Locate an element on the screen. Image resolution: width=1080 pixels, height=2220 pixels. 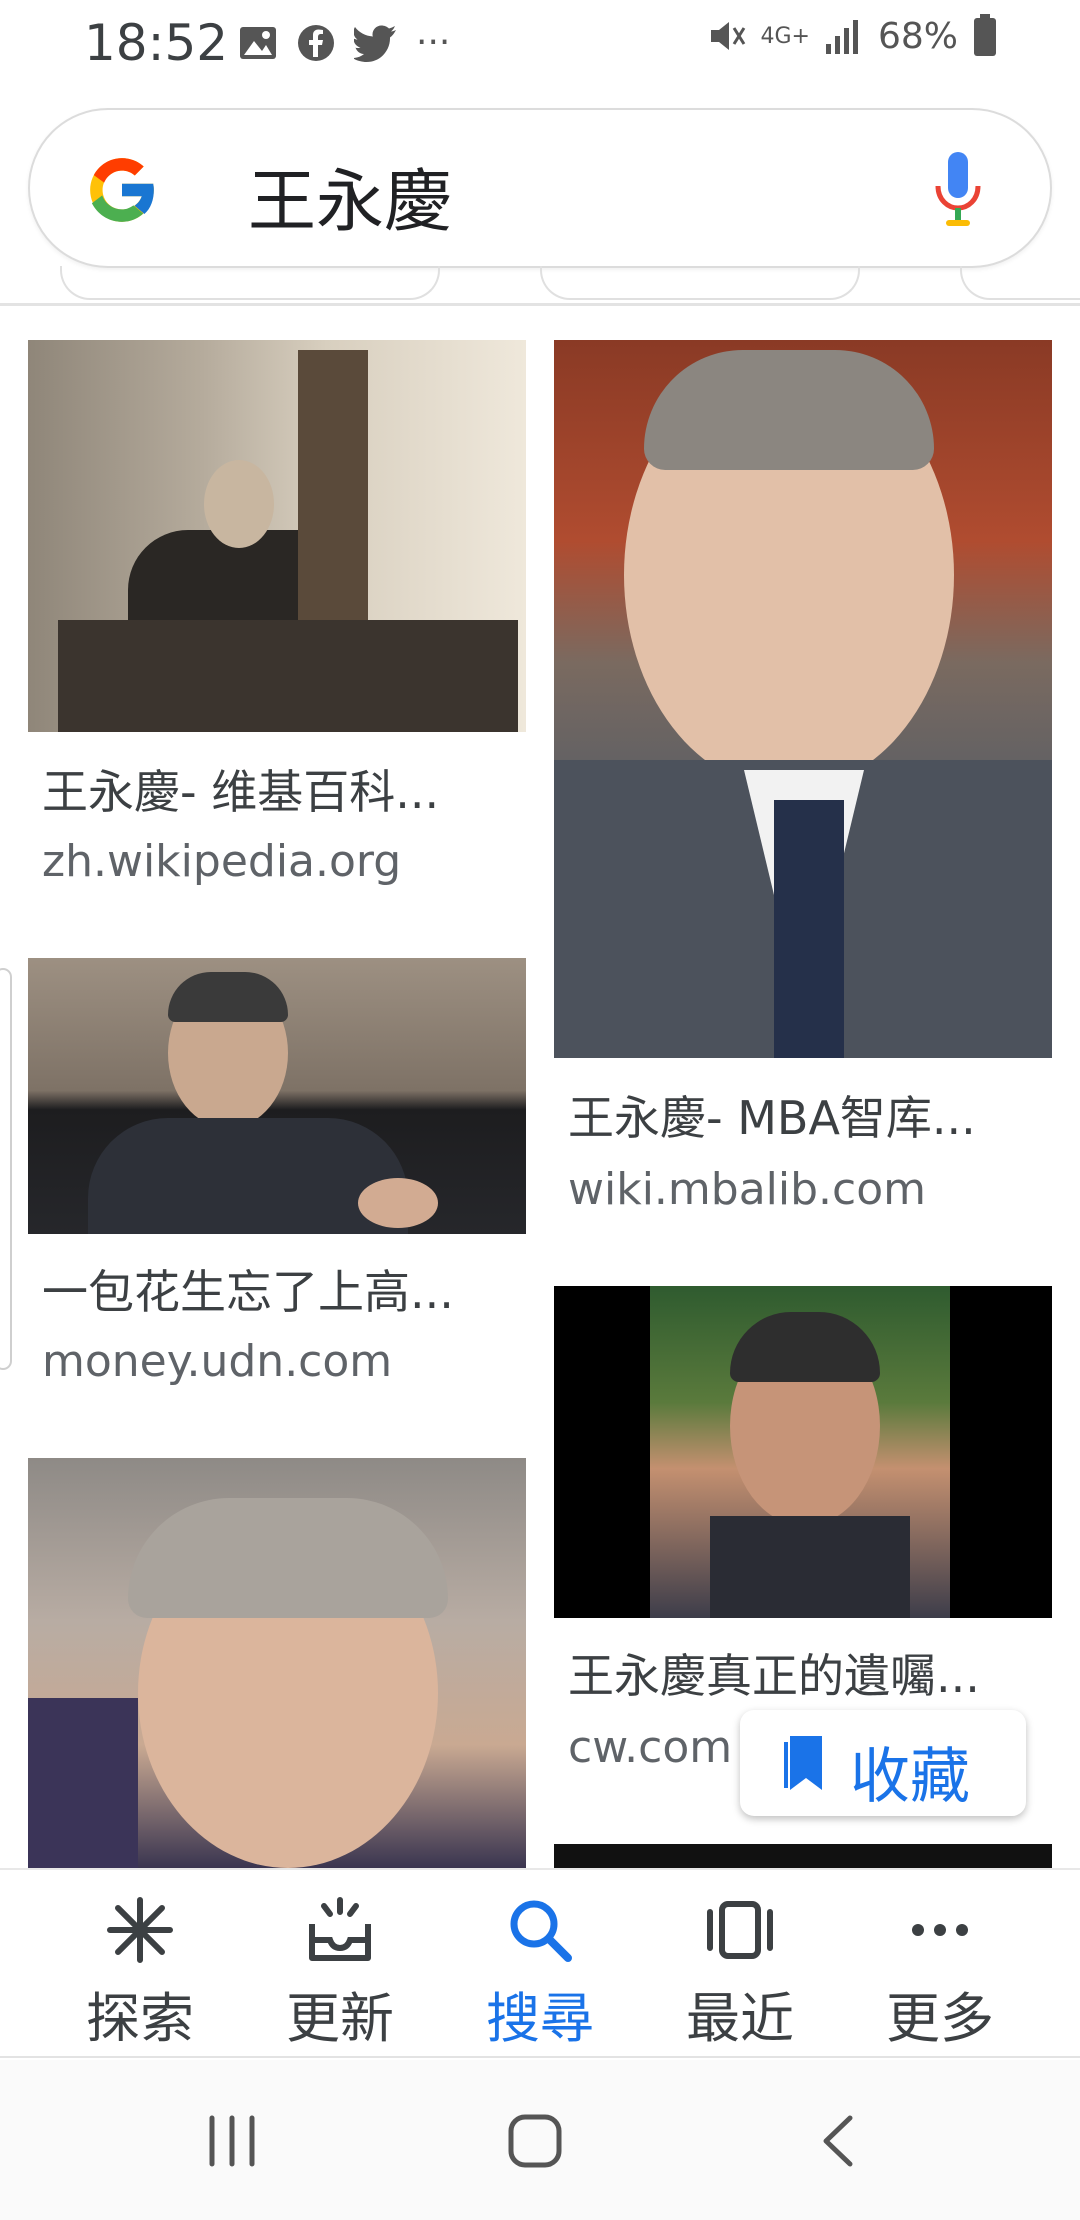
battery-icon is located at coordinates (985, 35).